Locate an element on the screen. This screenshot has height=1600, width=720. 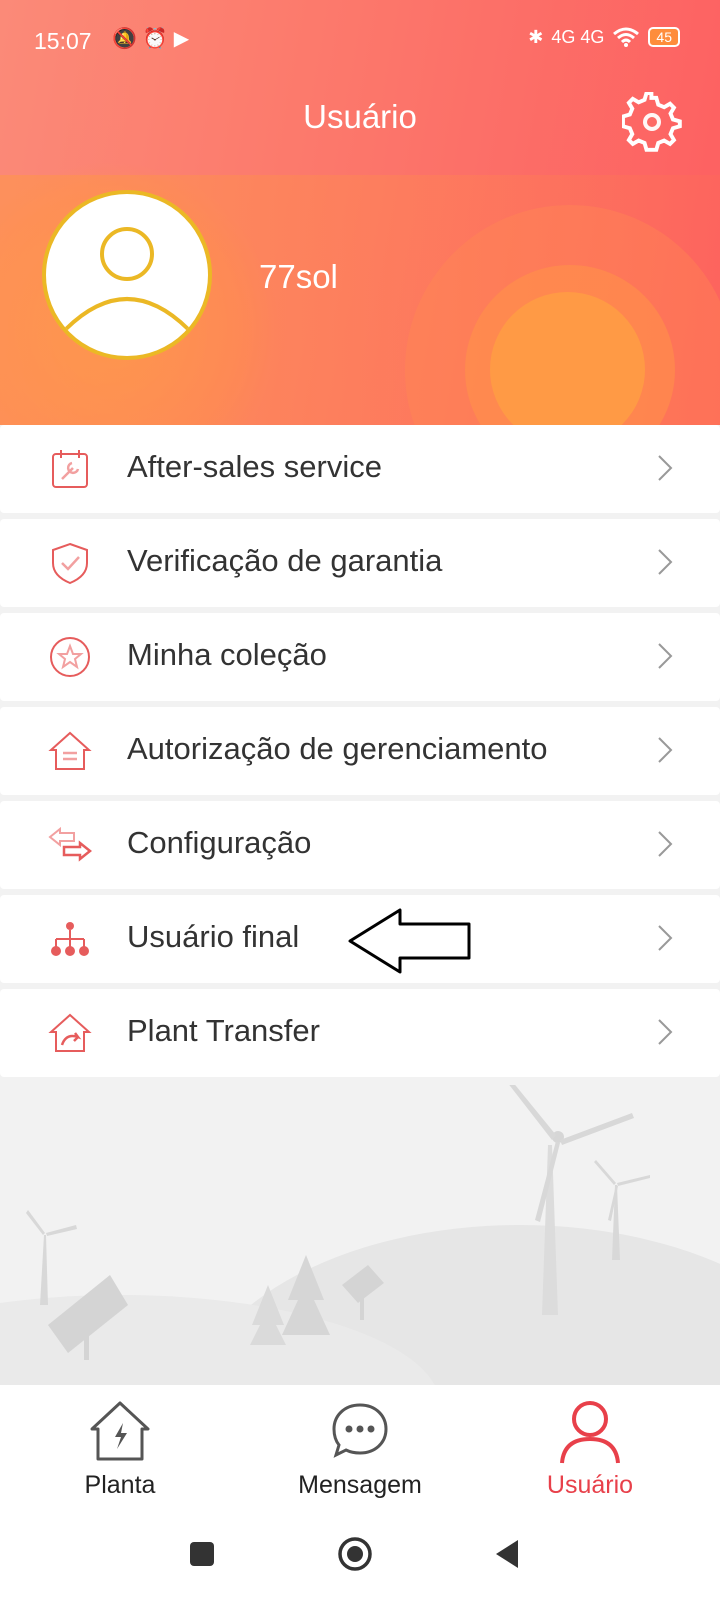
hierarchy-icon is located at coordinates (70, 939).